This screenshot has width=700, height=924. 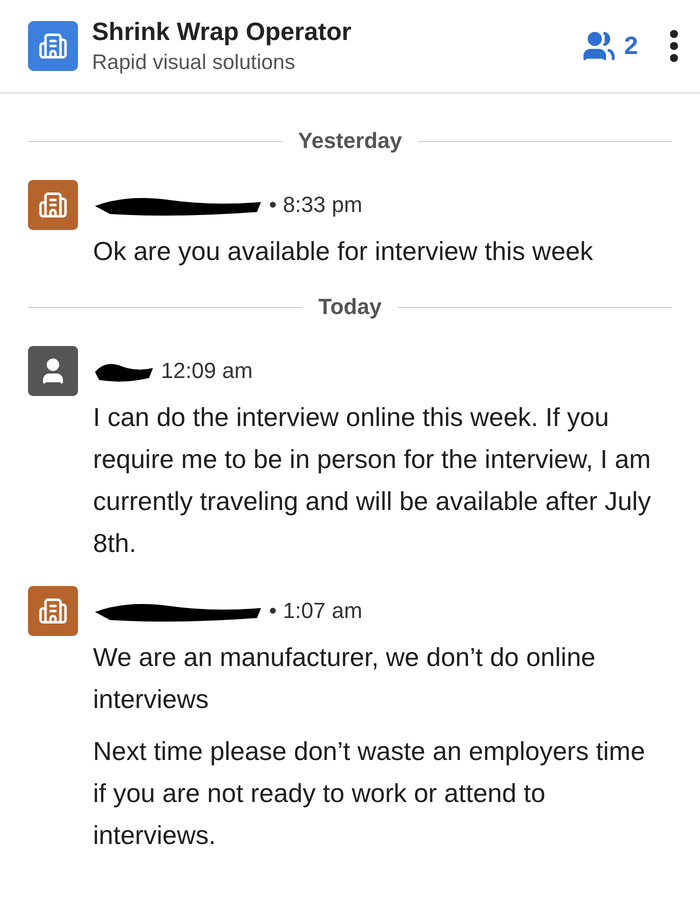 I want to click on users-icon, so click(x=599, y=46).